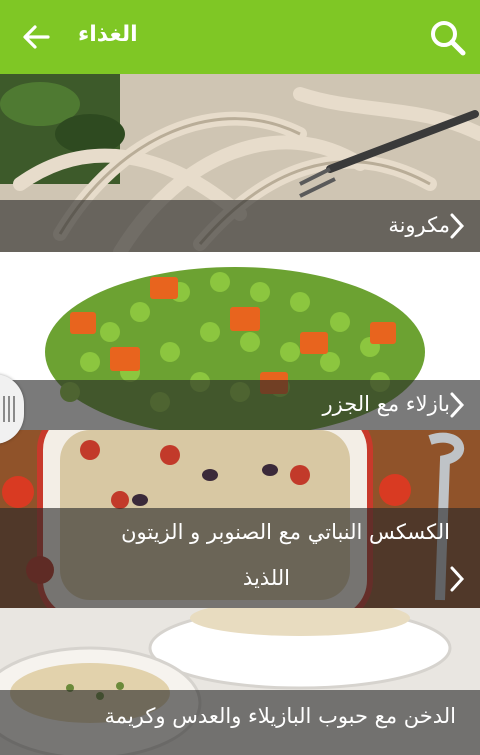 The width and height of the screenshot is (480, 755). I want to click on recipe-caption: مكرونة, so click(240, 226).